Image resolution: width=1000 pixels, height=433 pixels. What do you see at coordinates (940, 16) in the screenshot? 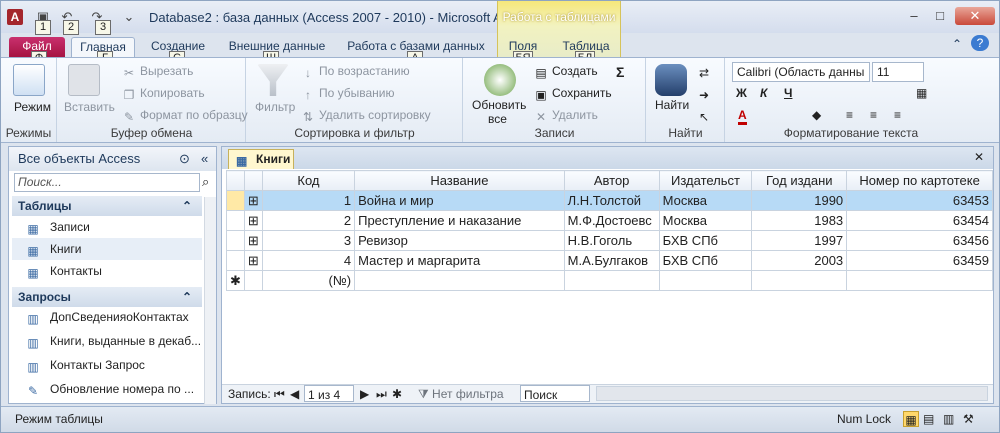
I see `maximize-button: □` at bounding box center [940, 16].